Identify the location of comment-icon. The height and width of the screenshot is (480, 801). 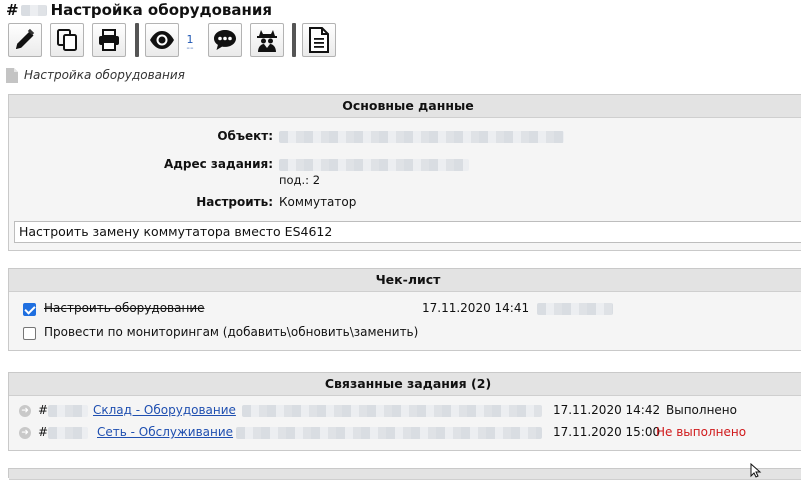
(225, 40).